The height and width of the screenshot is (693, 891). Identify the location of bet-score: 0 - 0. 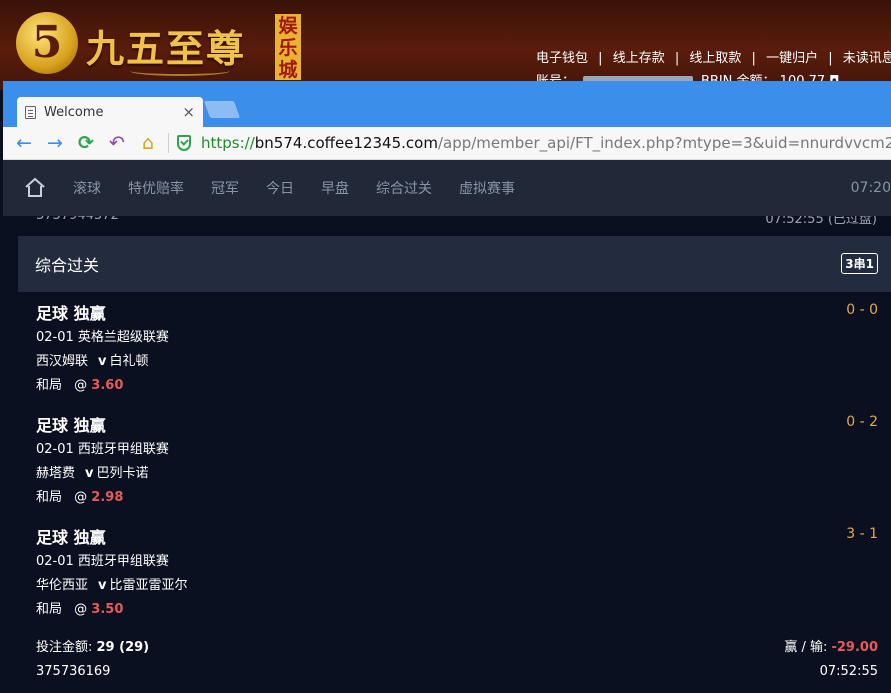
(862, 310).